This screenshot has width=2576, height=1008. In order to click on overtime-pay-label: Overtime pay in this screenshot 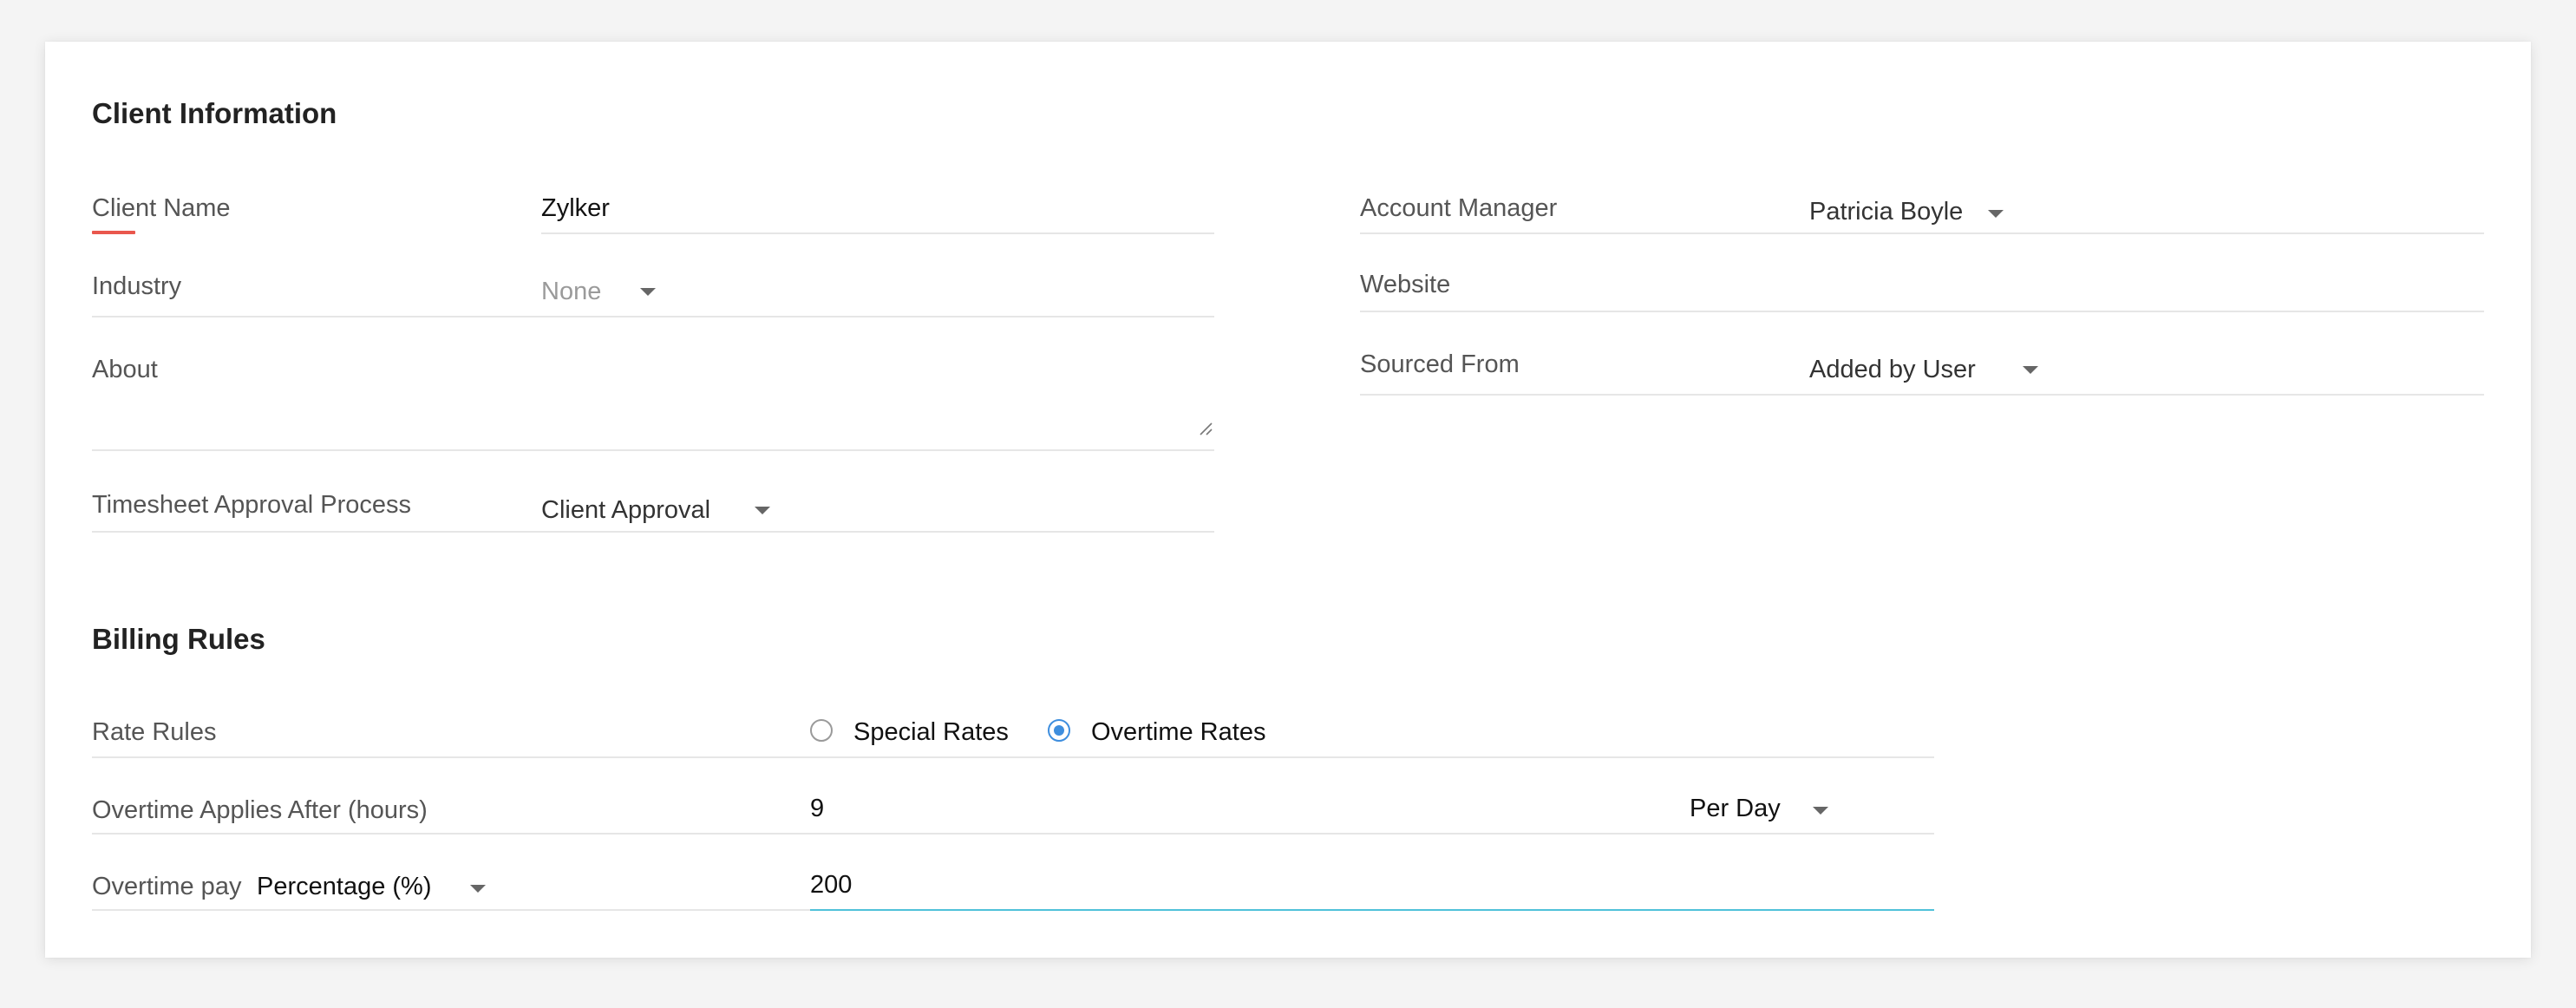, I will do `click(167, 886)`.